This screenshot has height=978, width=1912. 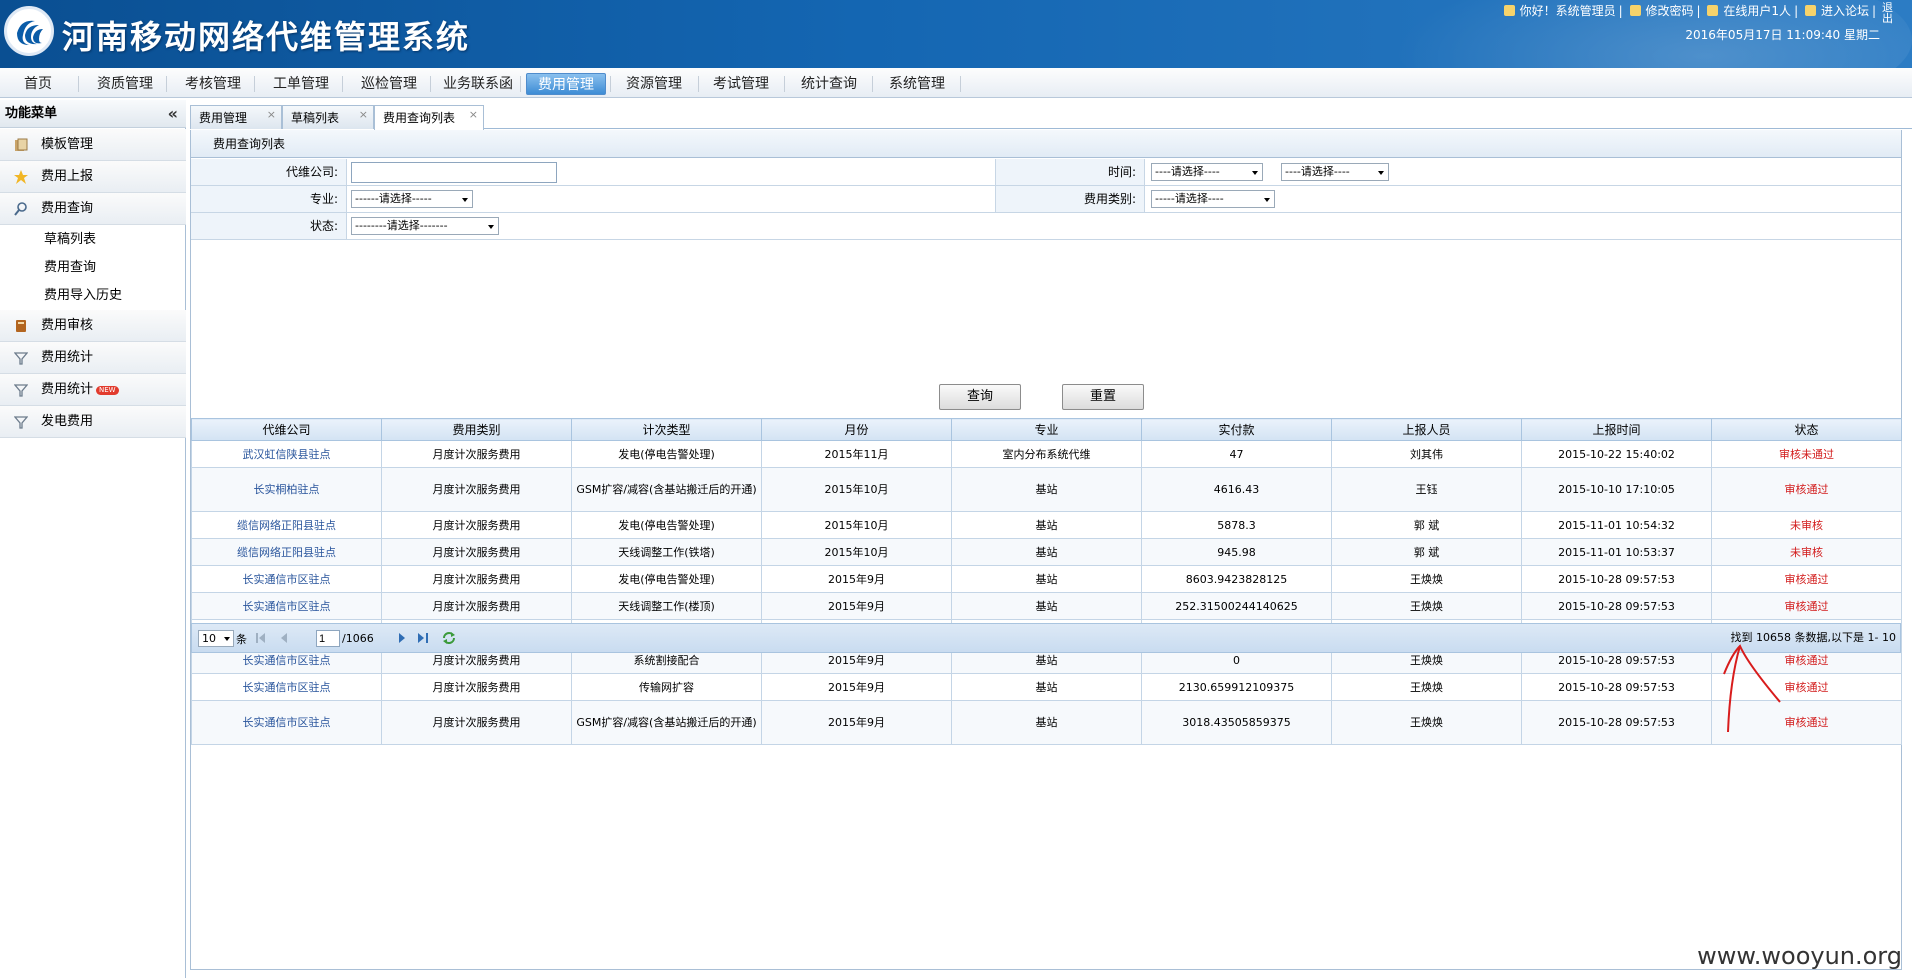 What do you see at coordinates (1568, 11) in the screenshot?
I see `greeting-link: 你好！系统管理员` at bounding box center [1568, 11].